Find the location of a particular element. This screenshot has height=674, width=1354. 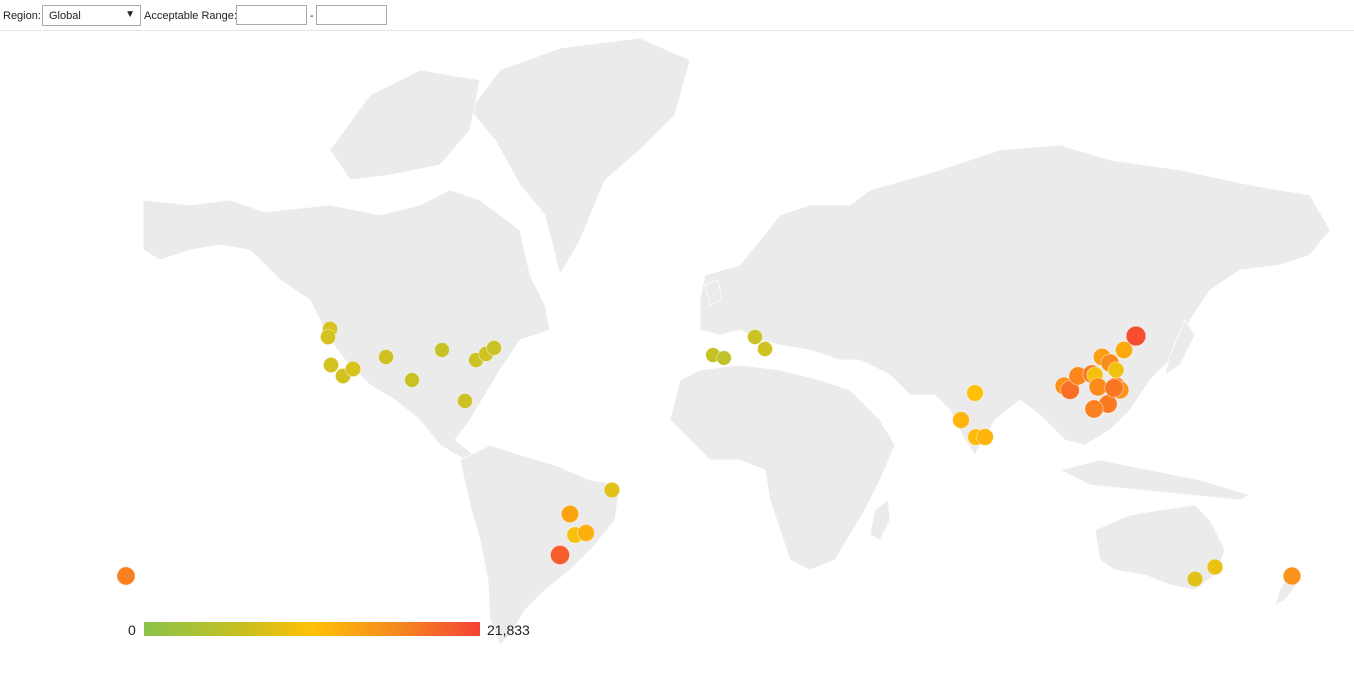

acceptable-range-label: Acceptable Range: is located at coordinates (190, 16).